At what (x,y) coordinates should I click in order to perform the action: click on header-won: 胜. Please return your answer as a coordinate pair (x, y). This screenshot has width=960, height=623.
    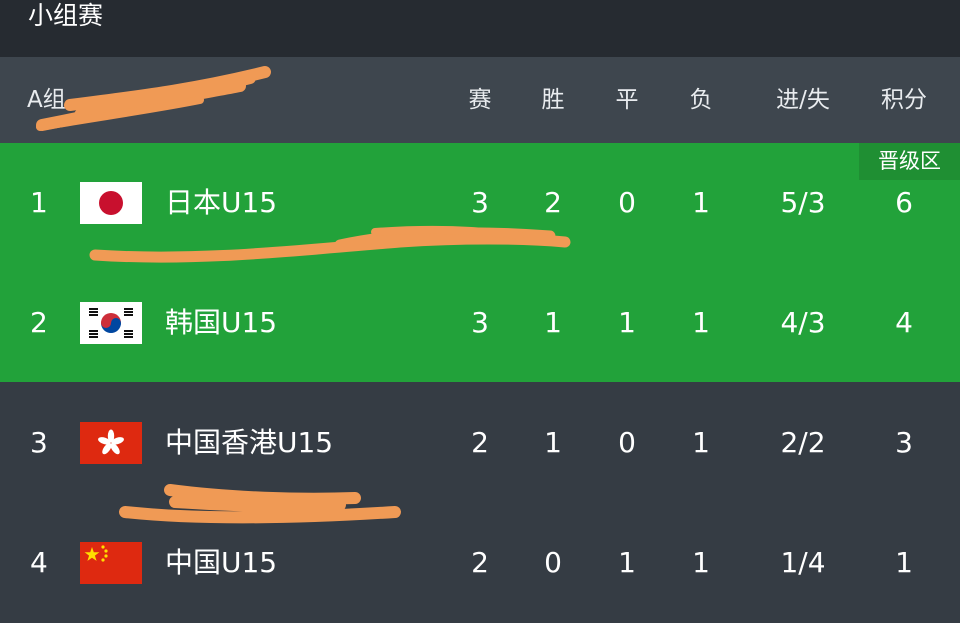
    Looking at the image, I should click on (553, 100).